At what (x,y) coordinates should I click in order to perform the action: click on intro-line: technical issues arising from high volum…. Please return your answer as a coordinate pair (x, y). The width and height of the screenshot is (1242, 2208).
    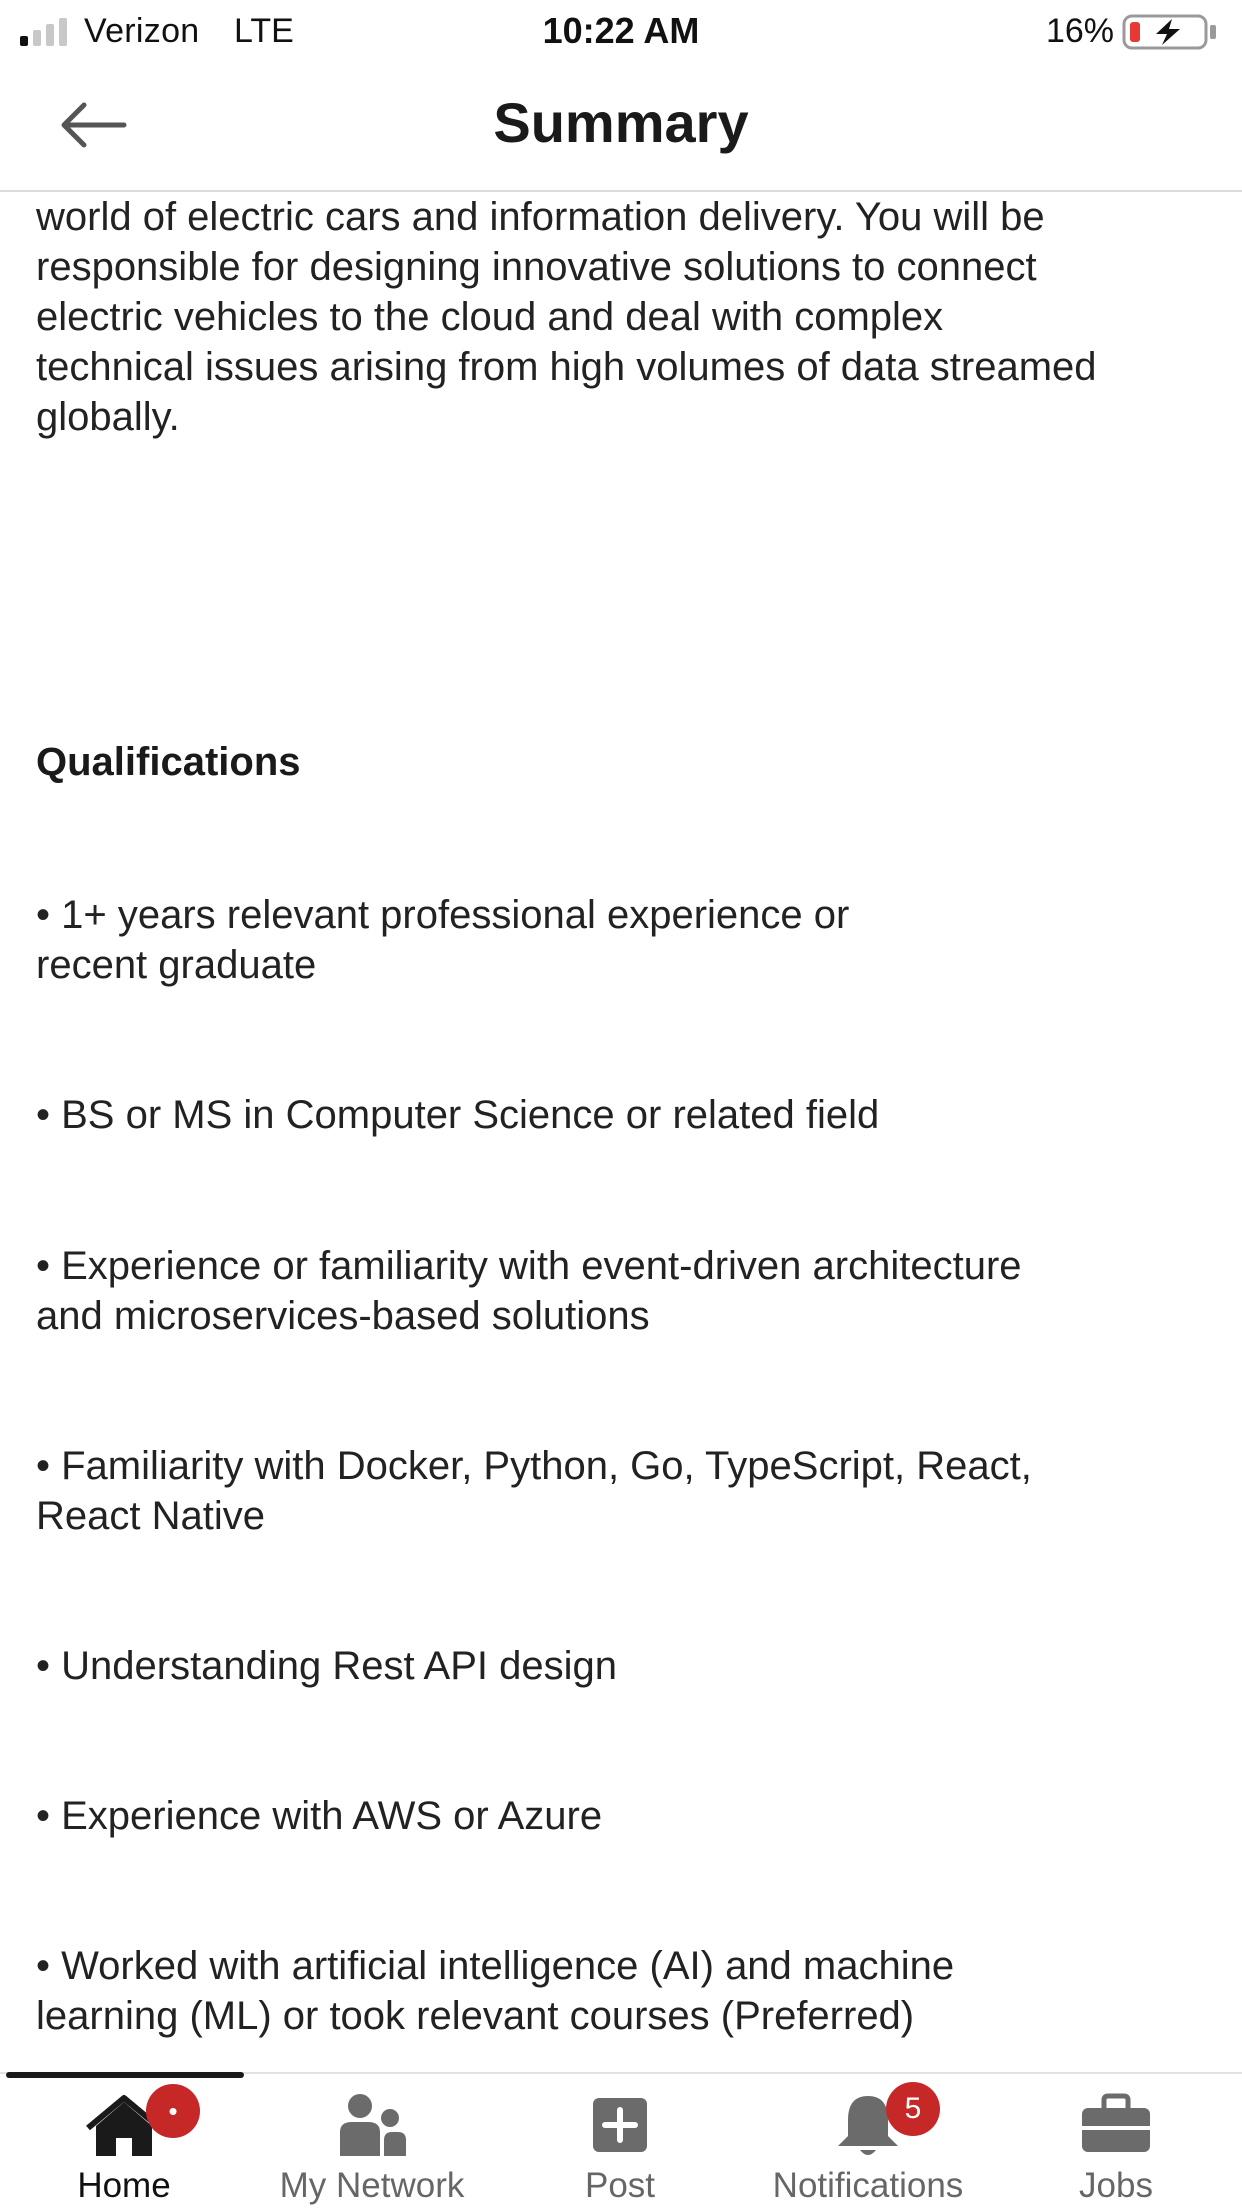
    Looking at the image, I should click on (566, 367).